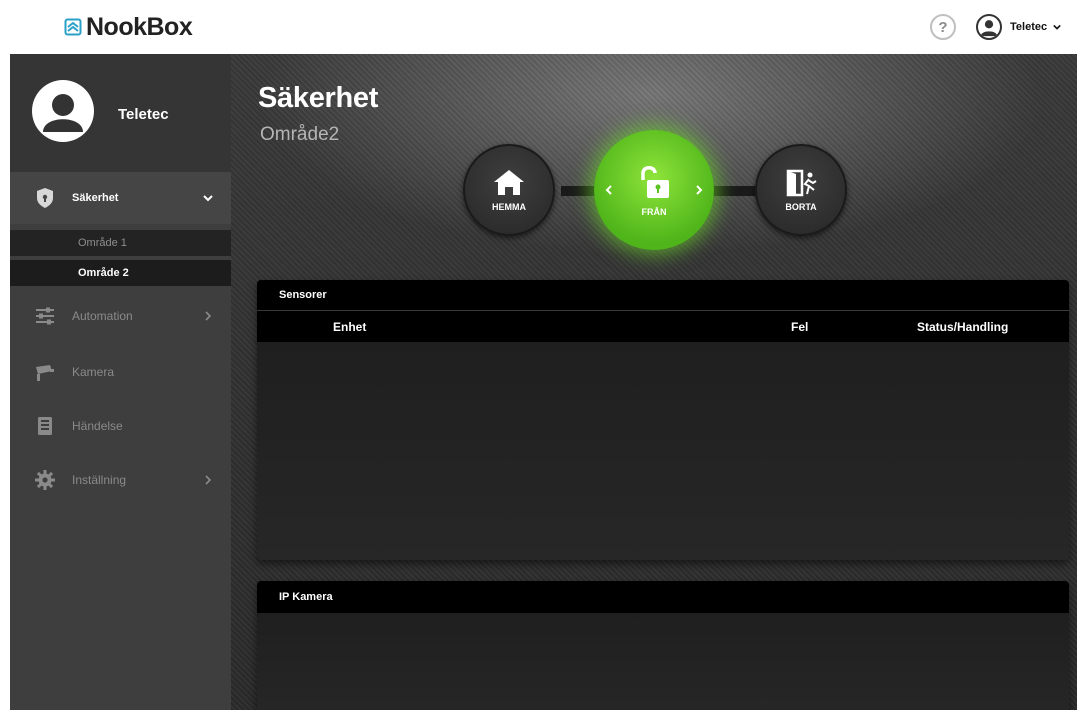 The image size is (1077, 710). Describe the element at coordinates (801, 183) in the screenshot. I see `door-exit-icon` at that location.